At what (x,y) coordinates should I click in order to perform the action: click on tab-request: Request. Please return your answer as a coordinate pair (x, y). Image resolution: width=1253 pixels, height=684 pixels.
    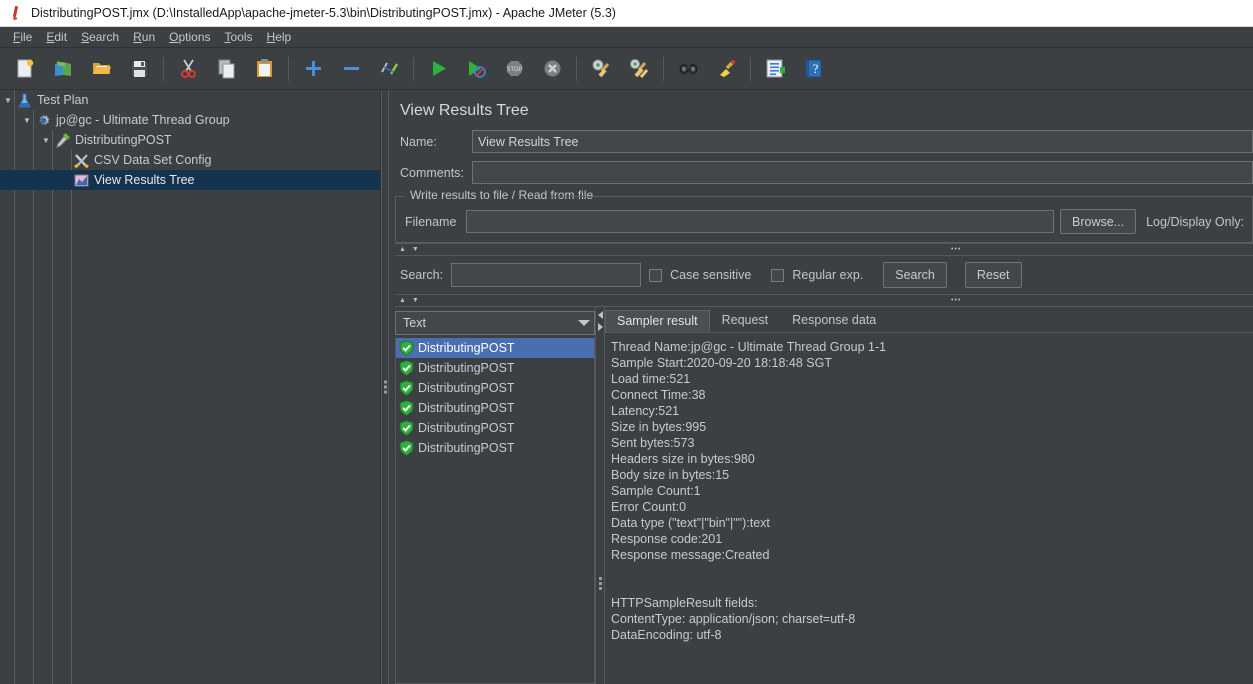
    Looking at the image, I should click on (745, 320).